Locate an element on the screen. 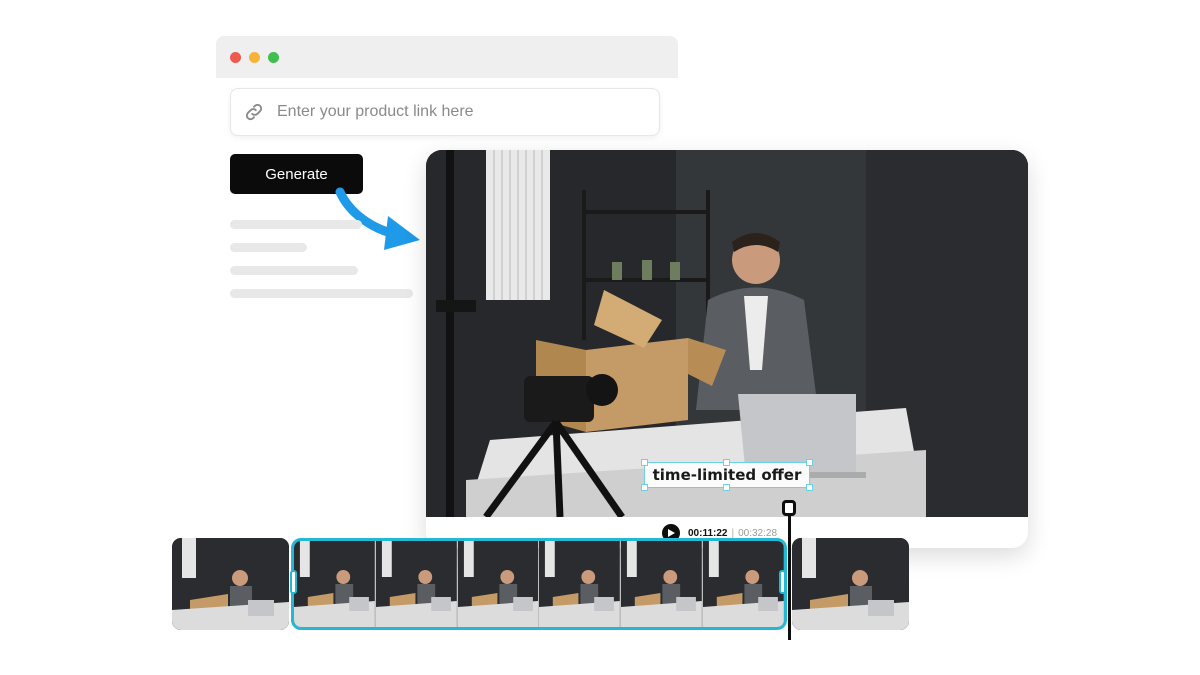 The height and width of the screenshot is (675, 1200). current-time: 00:11:22 is located at coordinates (708, 533).